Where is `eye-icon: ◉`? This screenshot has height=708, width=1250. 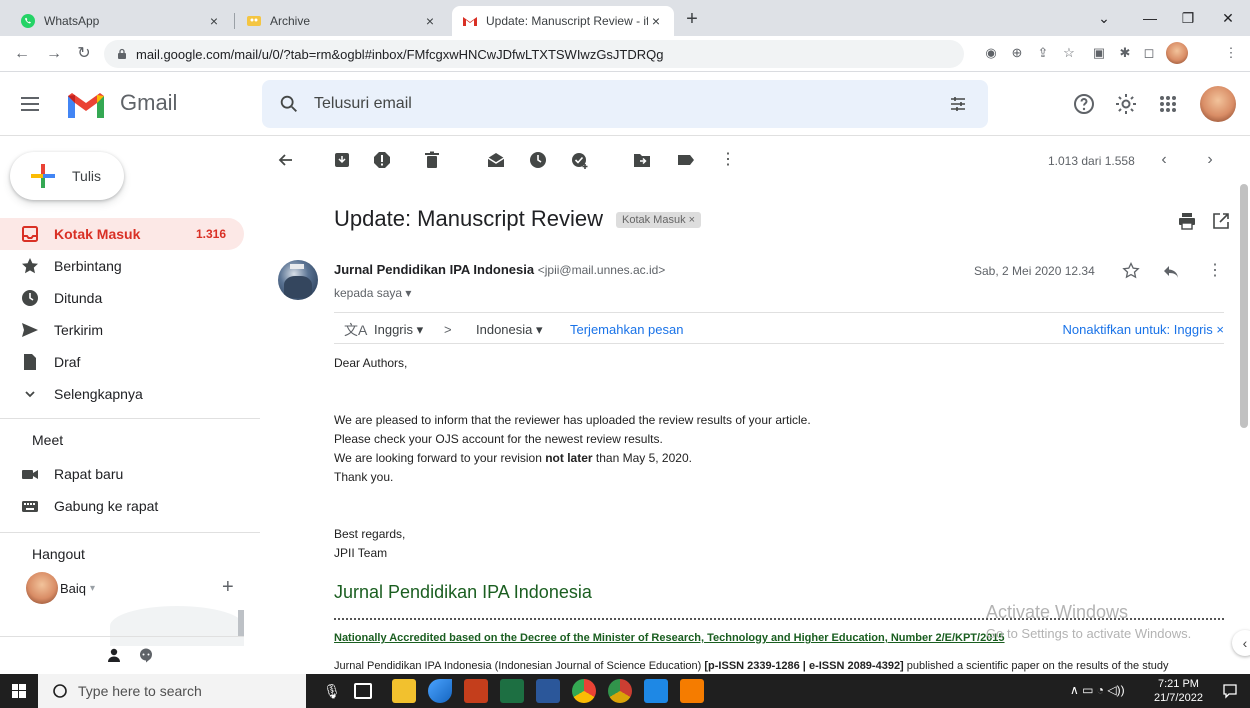 eye-icon: ◉ is located at coordinates (991, 53).